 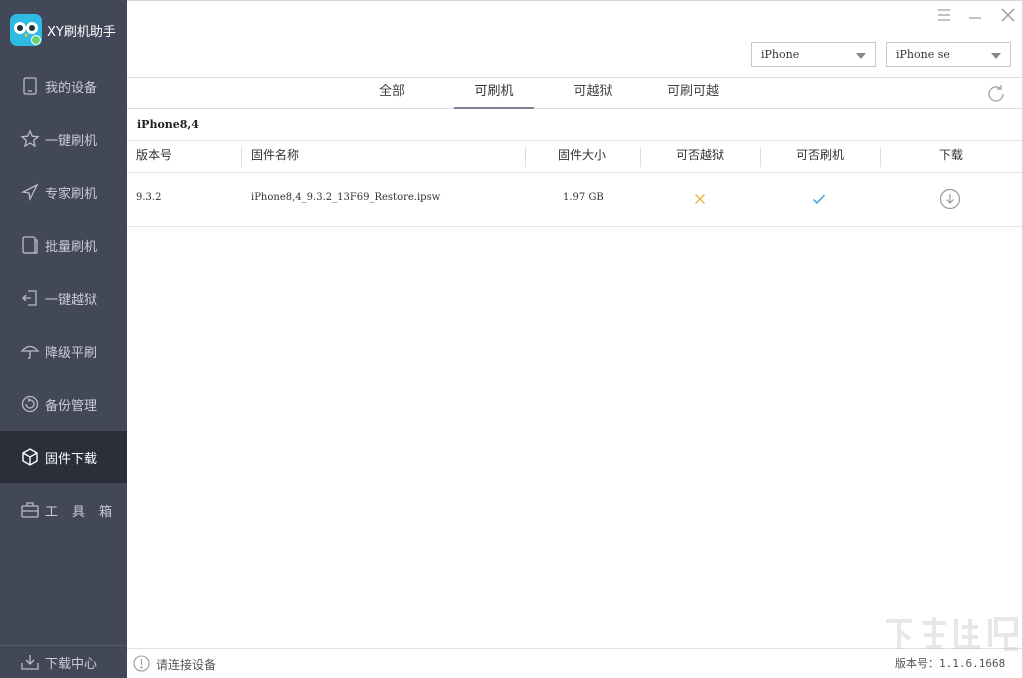 I want to click on alert-icon, so click(x=141, y=663).